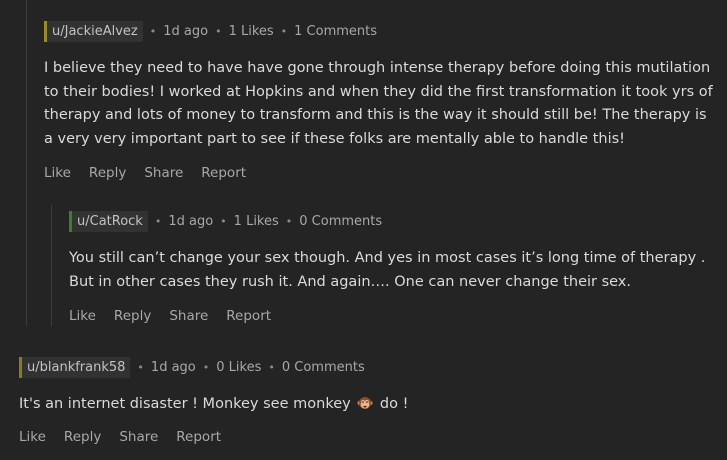 The image size is (727, 460). I want to click on username-link: u/JackieAlvez, so click(93, 31).